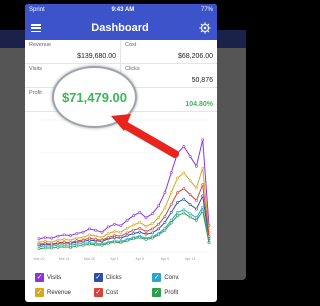 This screenshot has height=306, width=320. Describe the element at coordinates (145, 136) in the screenshot. I see `red-arrow-icon` at that location.